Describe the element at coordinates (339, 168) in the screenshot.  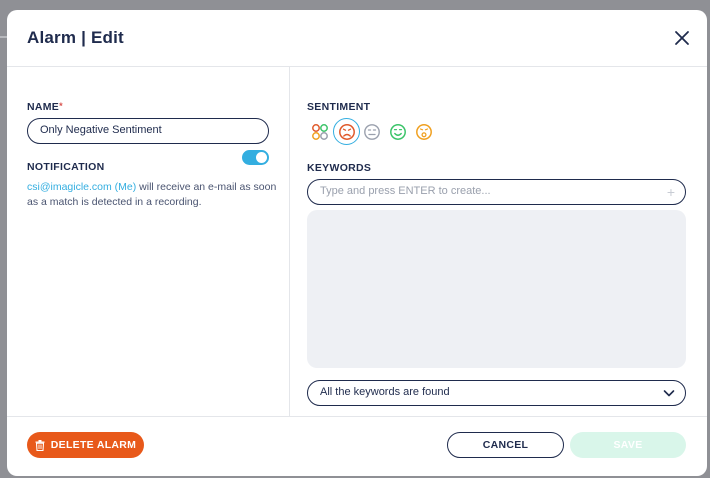
I see `keywords-label: KEYWORDS` at that location.